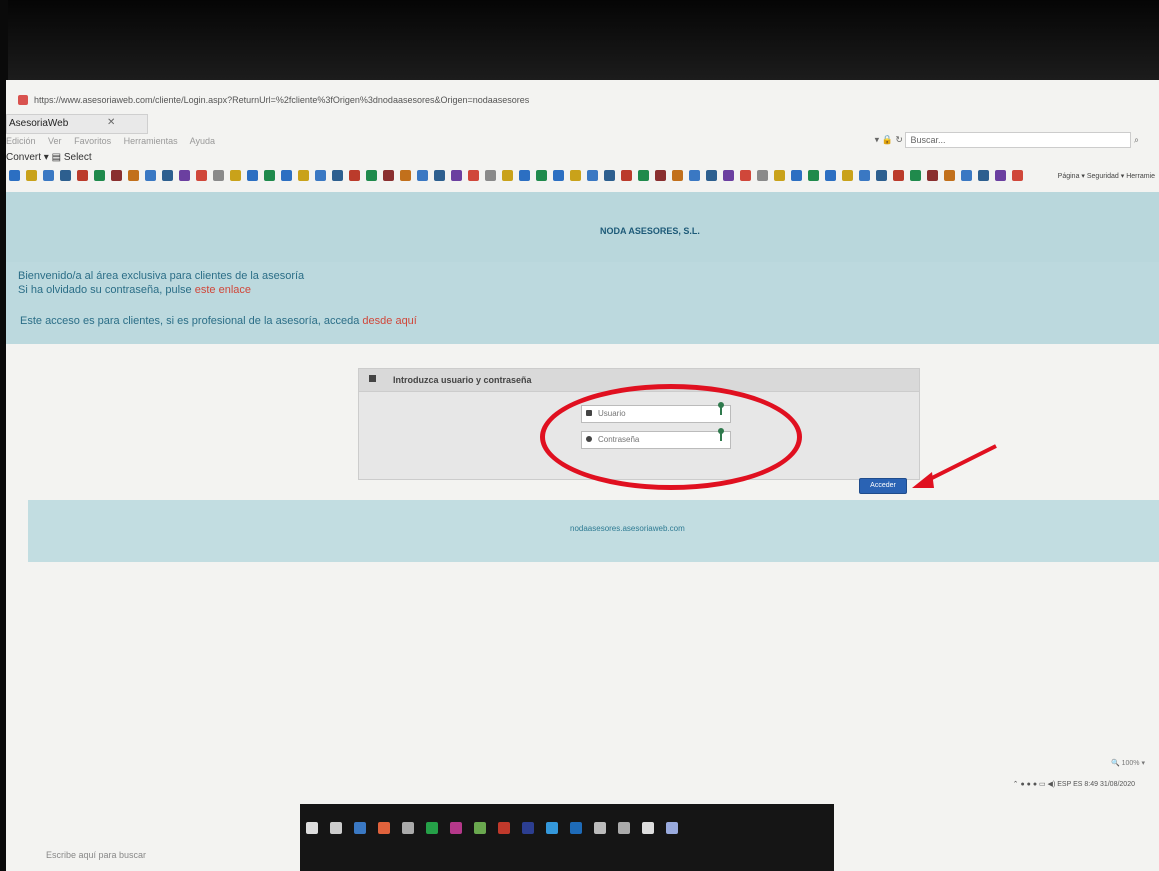  I want to click on browser-search: ▾ 🔒 ↻ Buscar... ⌕, so click(1007, 140).